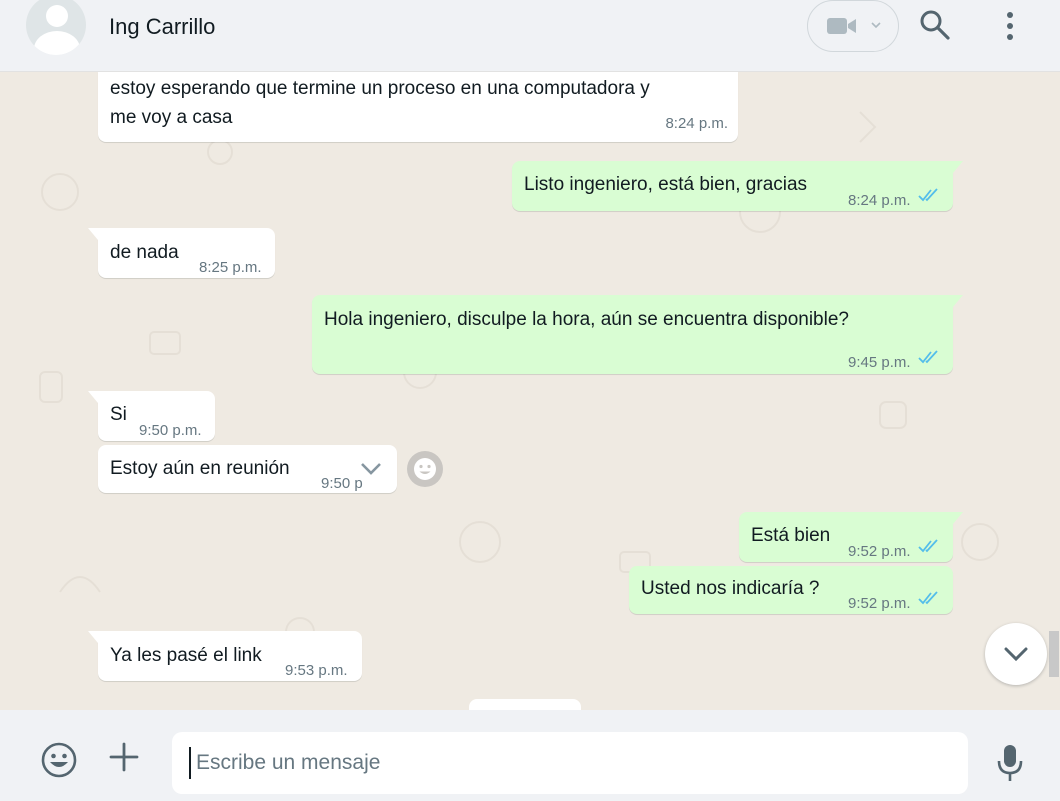 The width and height of the screenshot is (1060, 801). What do you see at coordinates (1010, 763) in the screenshot?
I see `microphone-icon` at bounding box center [1010, 763].